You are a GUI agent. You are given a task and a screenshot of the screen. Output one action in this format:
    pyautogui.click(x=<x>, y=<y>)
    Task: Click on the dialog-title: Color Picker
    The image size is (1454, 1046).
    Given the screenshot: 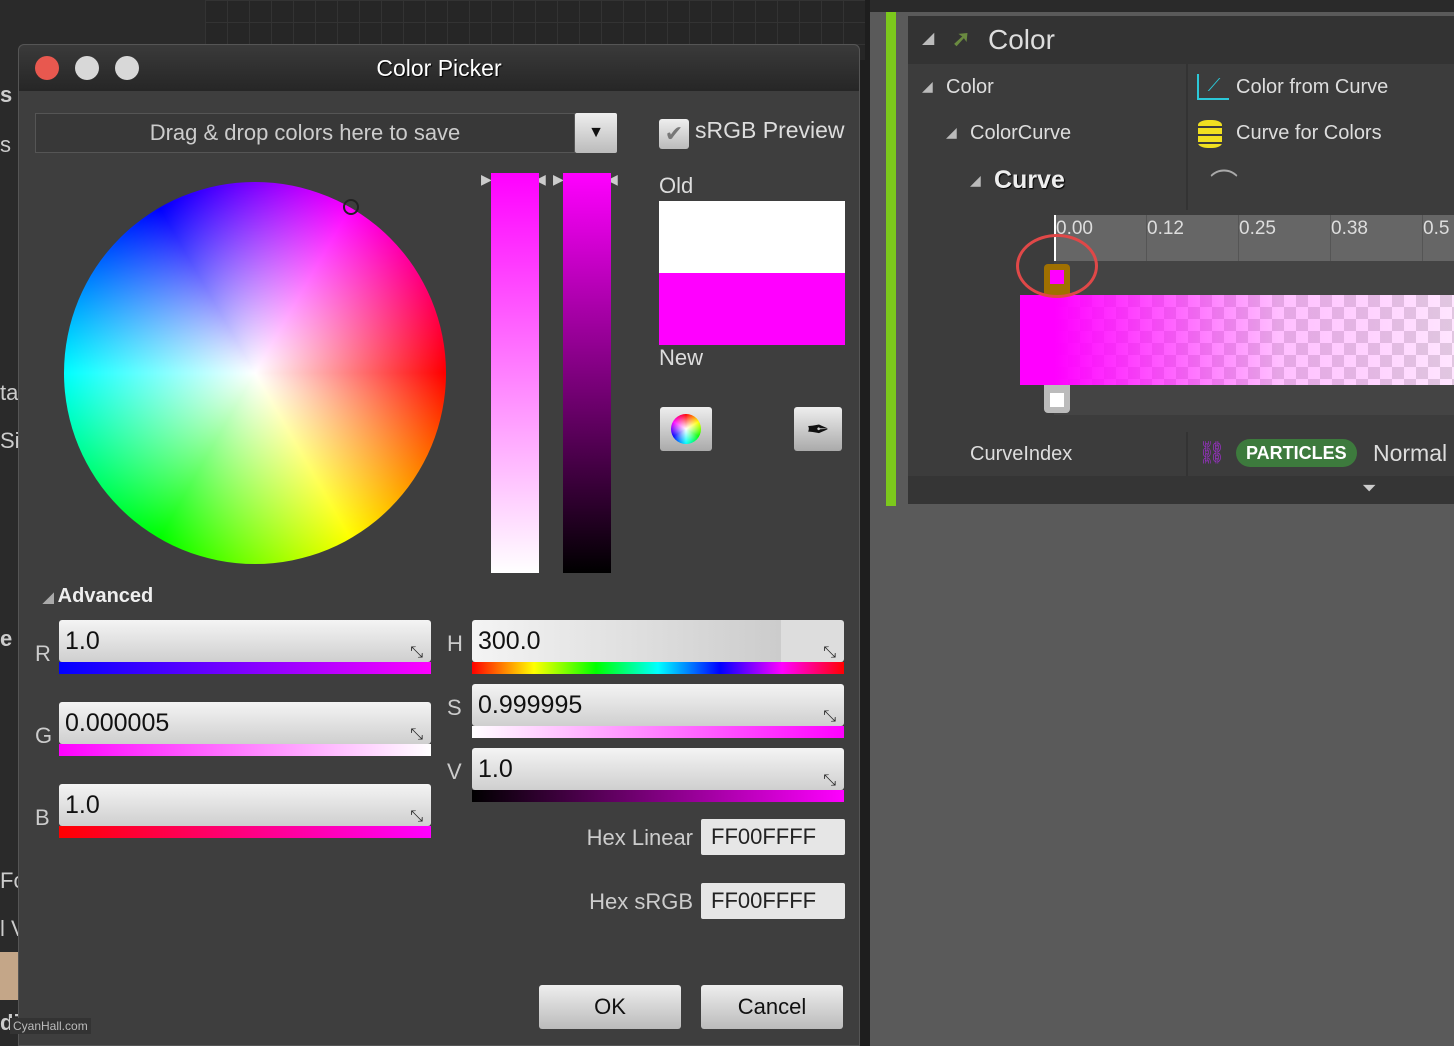 What is the action you would take?
    pyautogui.click(x=439, y=68)
    